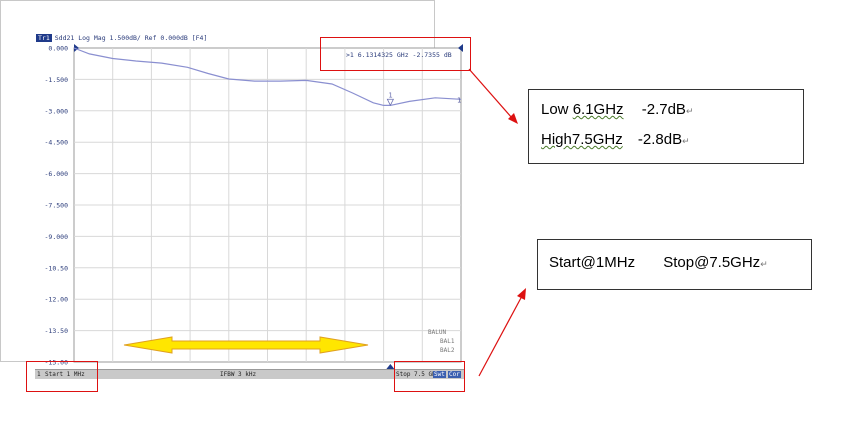  What do you see at coordinates (660, 139) in the screenshot?
I see `high-db: -2.8dB` at bounding box center [660, 139].